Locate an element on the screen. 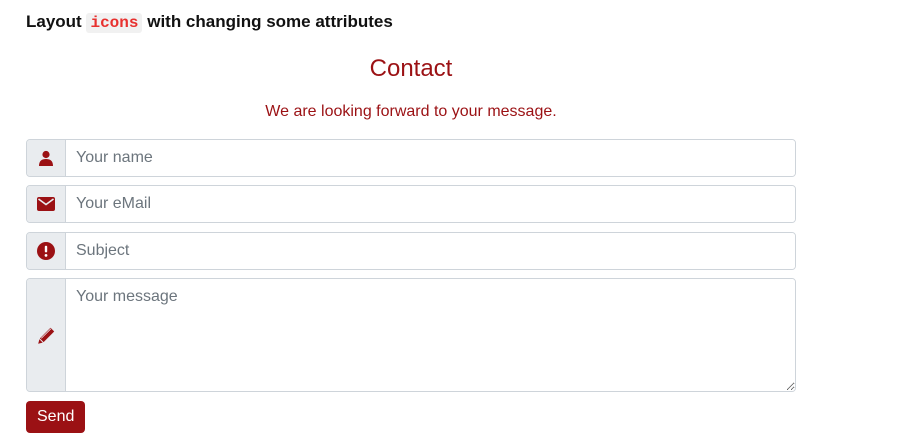  subject-field-group is located at coordinates (411, 251).